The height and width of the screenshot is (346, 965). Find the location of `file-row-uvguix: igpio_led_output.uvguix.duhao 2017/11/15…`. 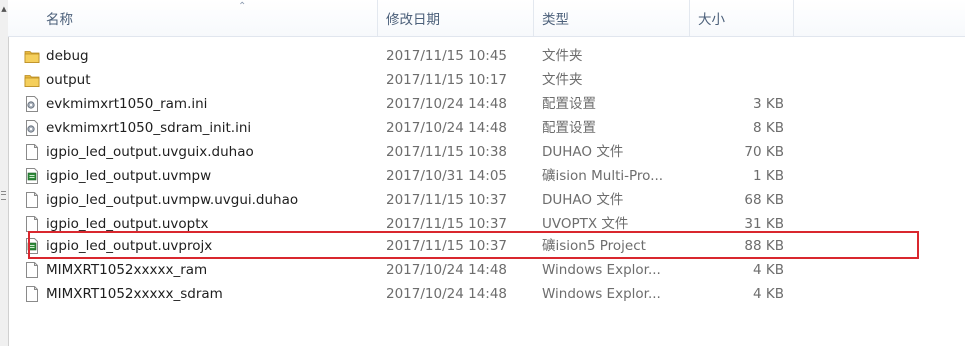

file-row-uvguix: igpio_led_output.uvguix.duhao 2017/11/15… is located at coordinates (486, 152).